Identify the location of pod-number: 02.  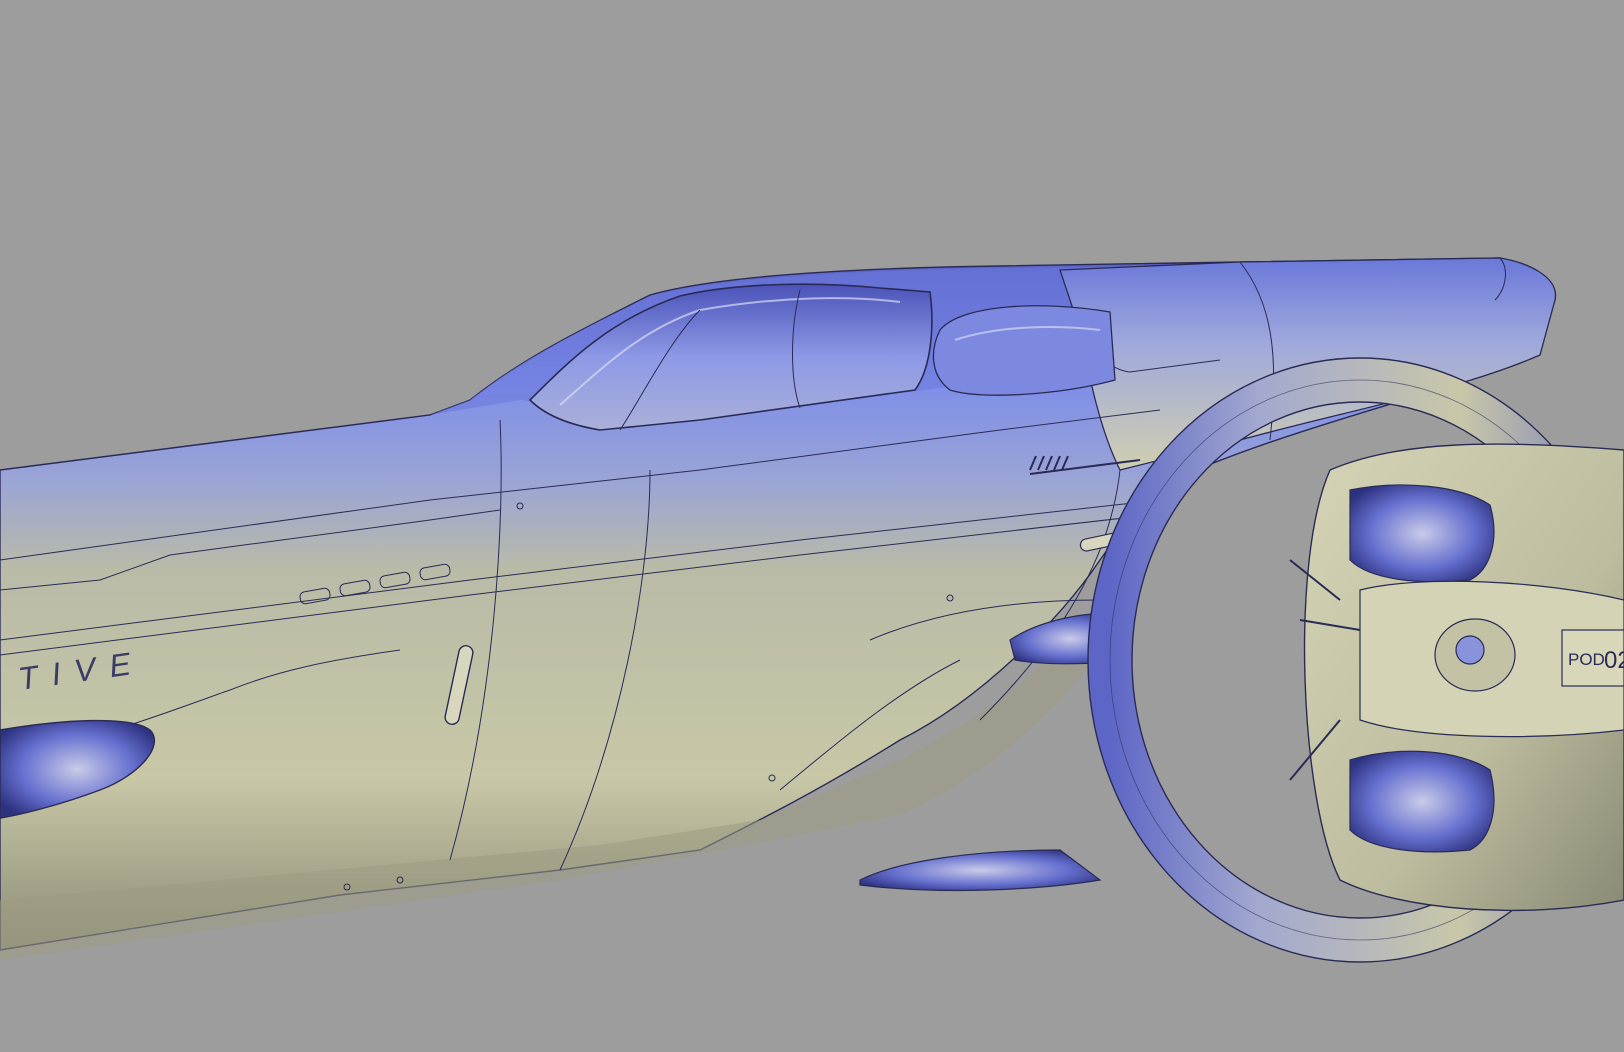
(1614, 660).